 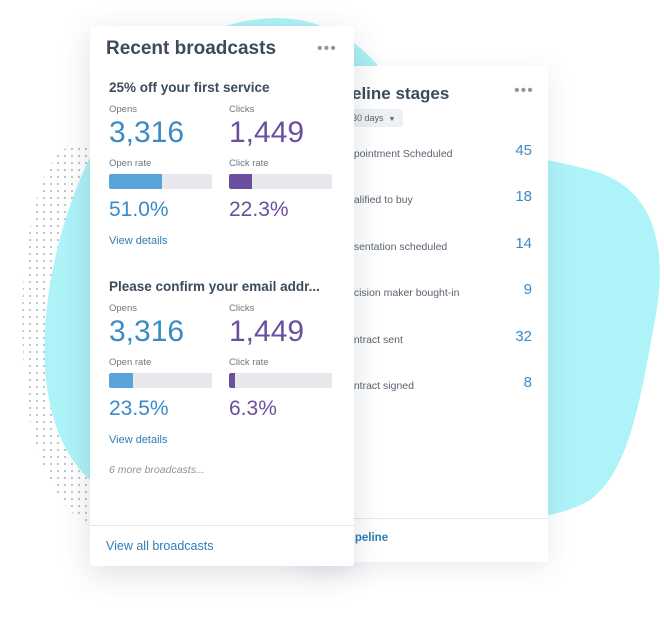 What do you see at coordinates (523, 243) in the screenshot?
I see `stage-count: 14` at bounding box center [523, 243].